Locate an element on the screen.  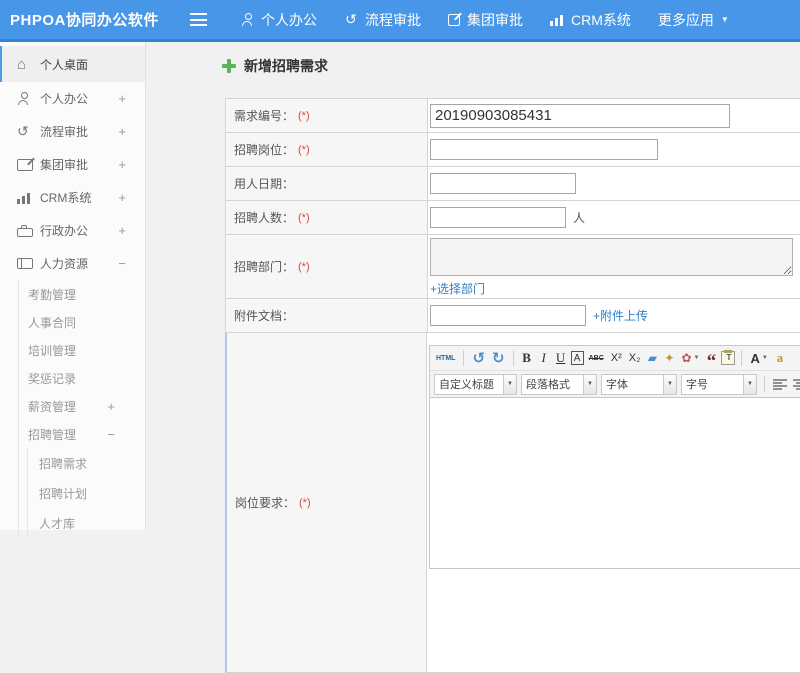
form-value-demand-no is located at coordinates (614, 115).